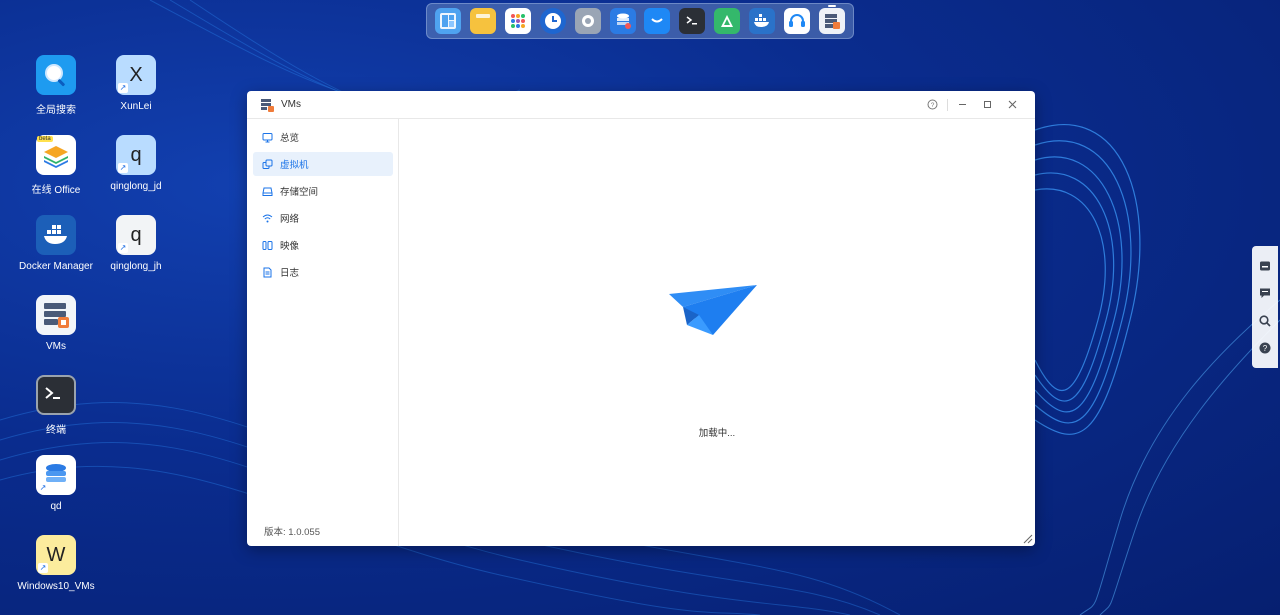  I want to click on sidebar-item-logs: 日志, so click(323, 272).